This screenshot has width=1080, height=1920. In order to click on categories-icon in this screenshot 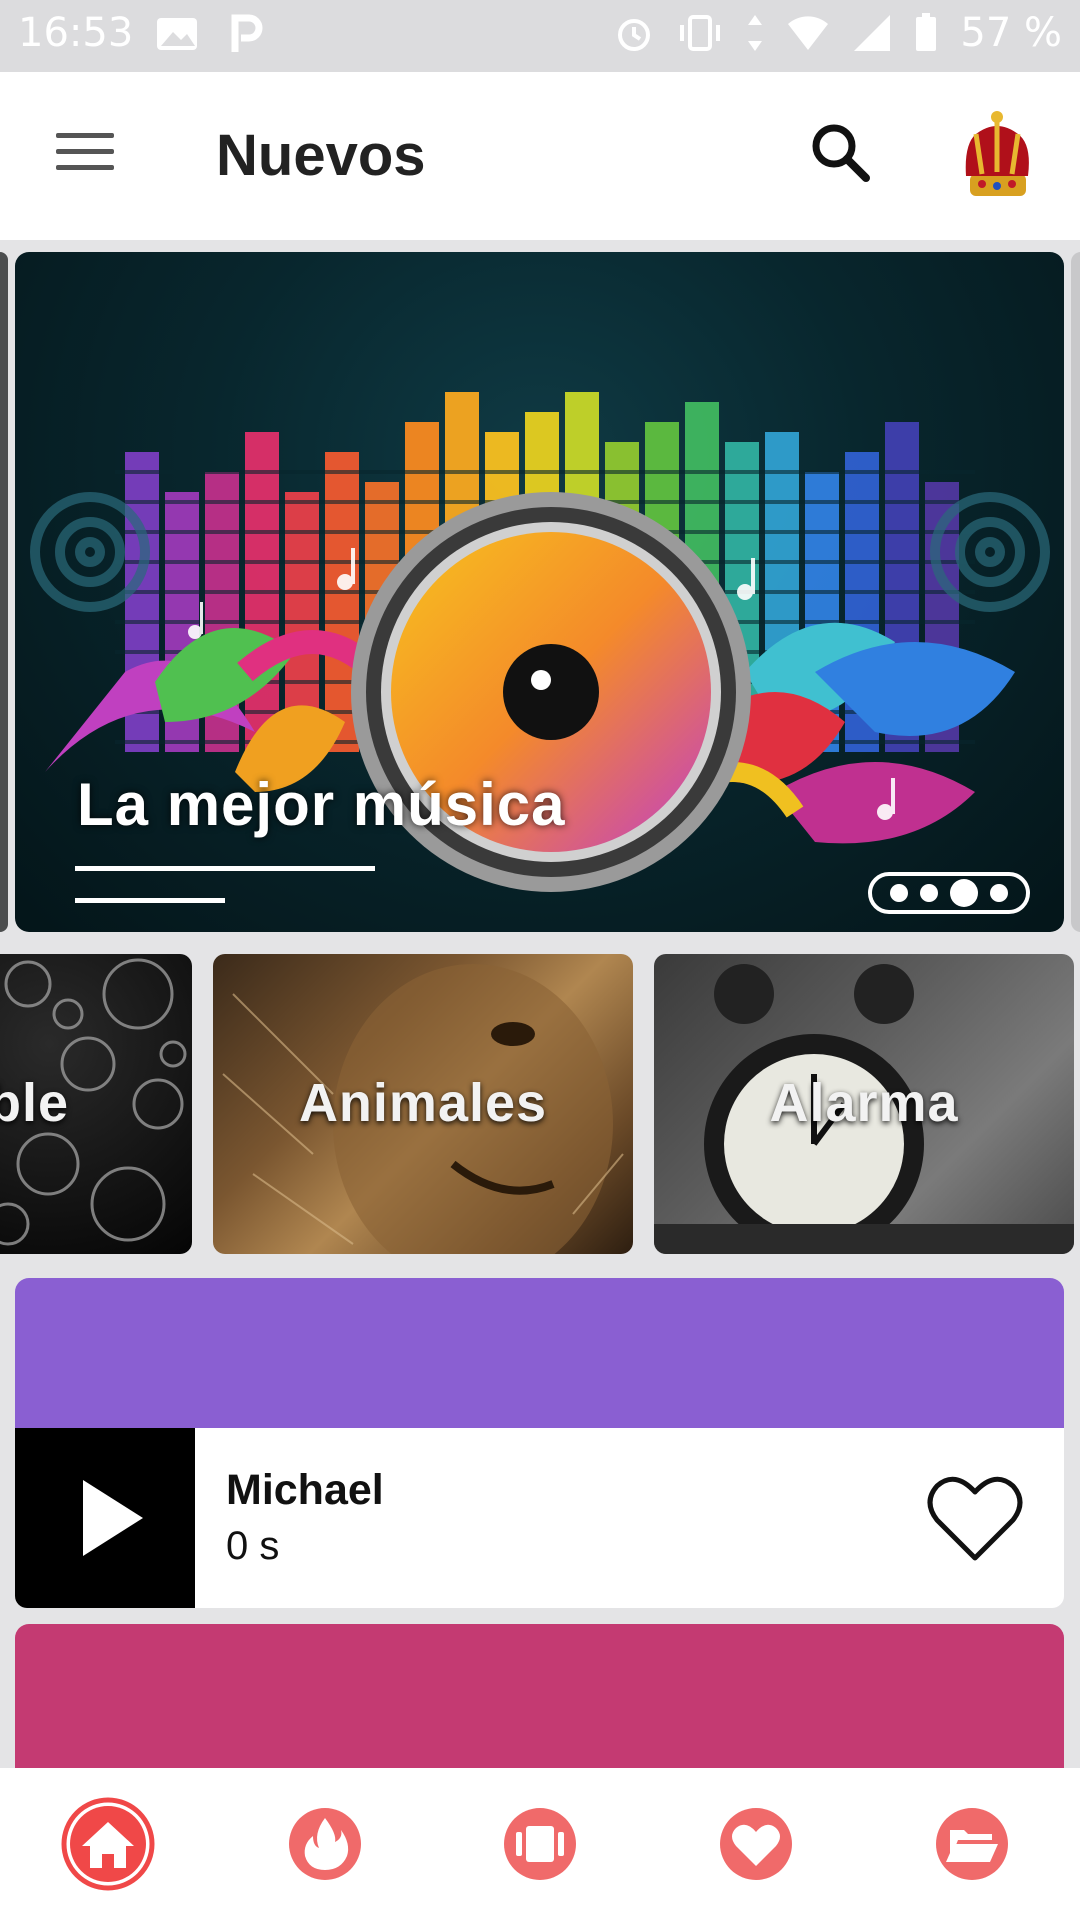, I will do `click(540, 1844)`.